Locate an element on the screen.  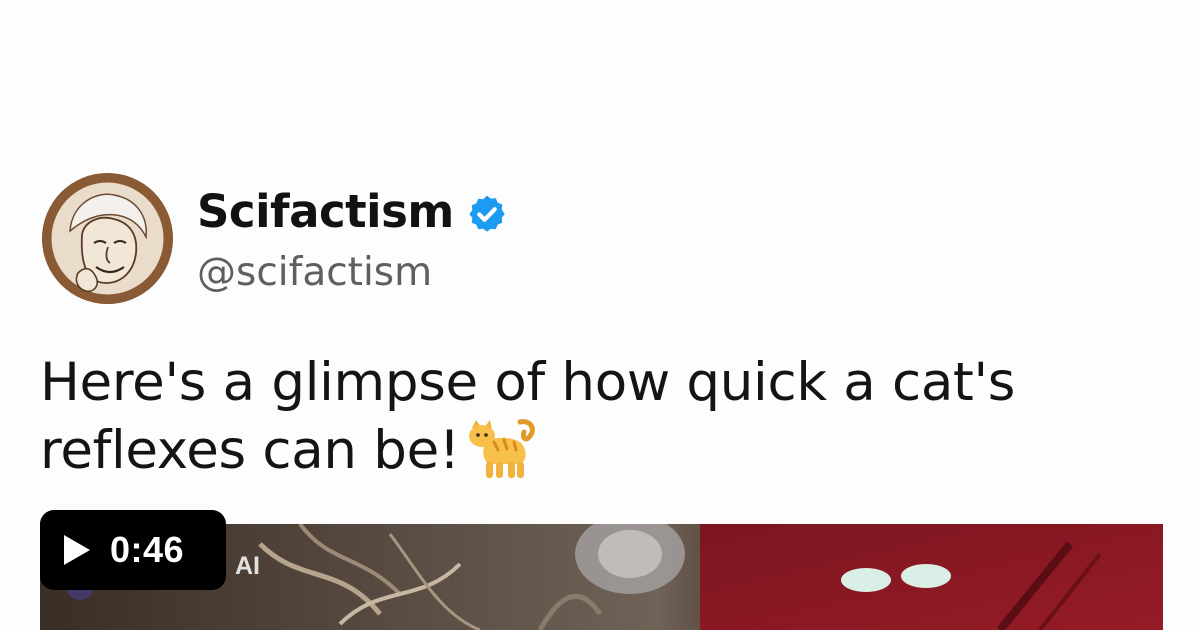
author-avatar is located at coordinates (107, 238).